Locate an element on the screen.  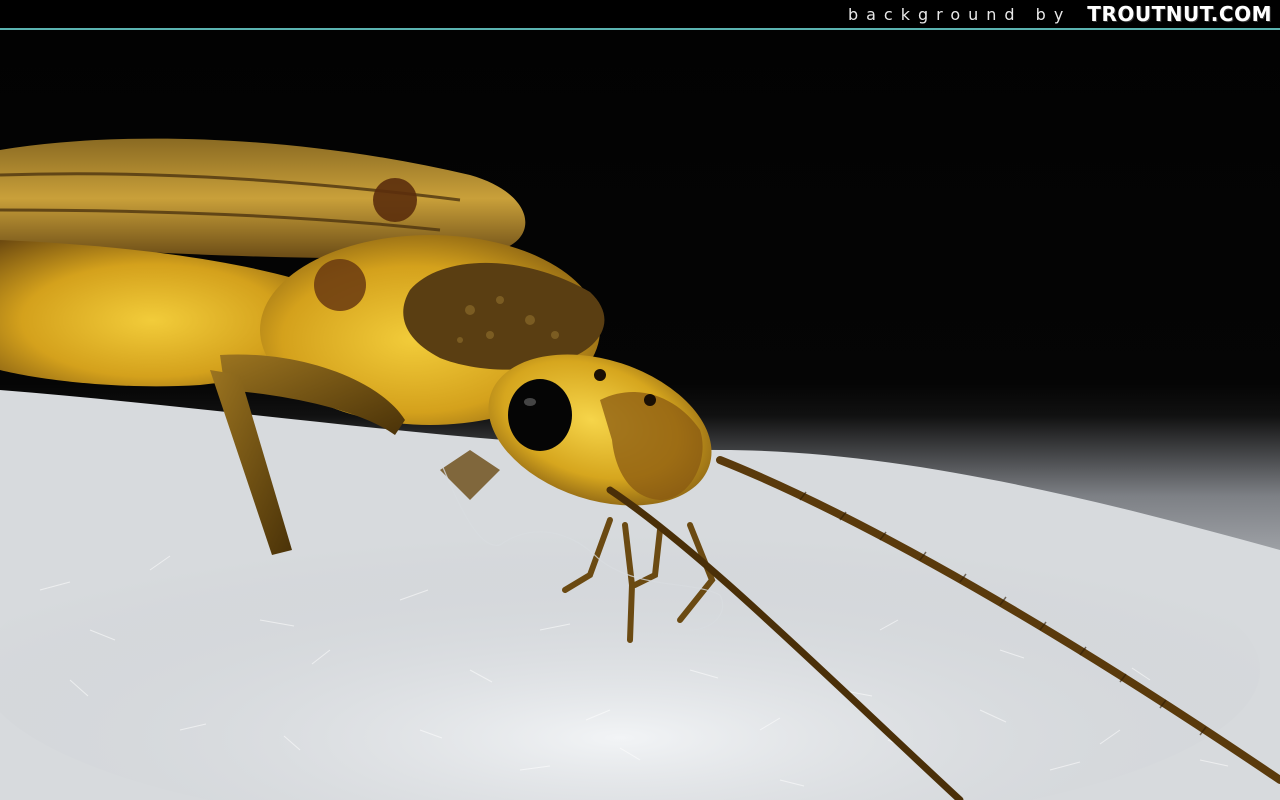
credit: background by TROUTNUT.COM is located at coordinates (1060, 14).